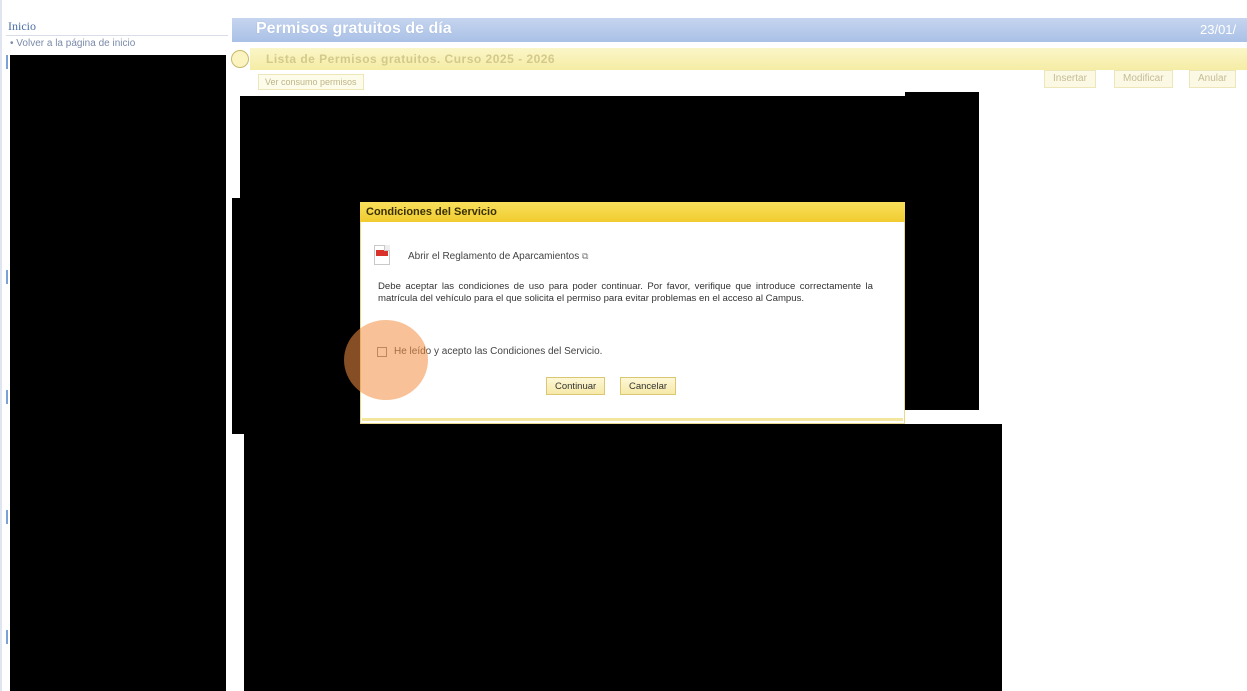 This screenshot has height=691, width=1247. Describe the element at coordinates (382, 255) in the screenshot. I see `pdf-icon` at that location.